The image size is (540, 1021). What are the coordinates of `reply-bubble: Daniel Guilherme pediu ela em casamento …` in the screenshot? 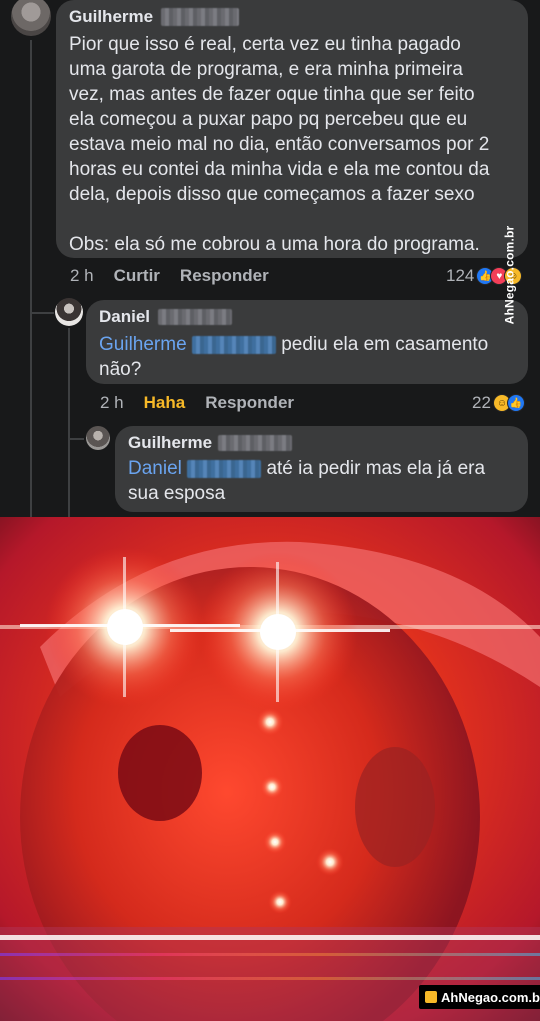 It's located at (307, 342).